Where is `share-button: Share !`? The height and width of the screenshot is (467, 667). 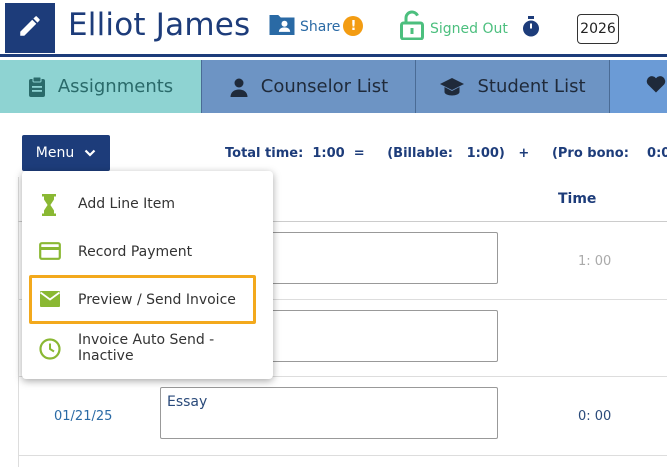
share-button: Share ! is located at coordinates (315, 27).